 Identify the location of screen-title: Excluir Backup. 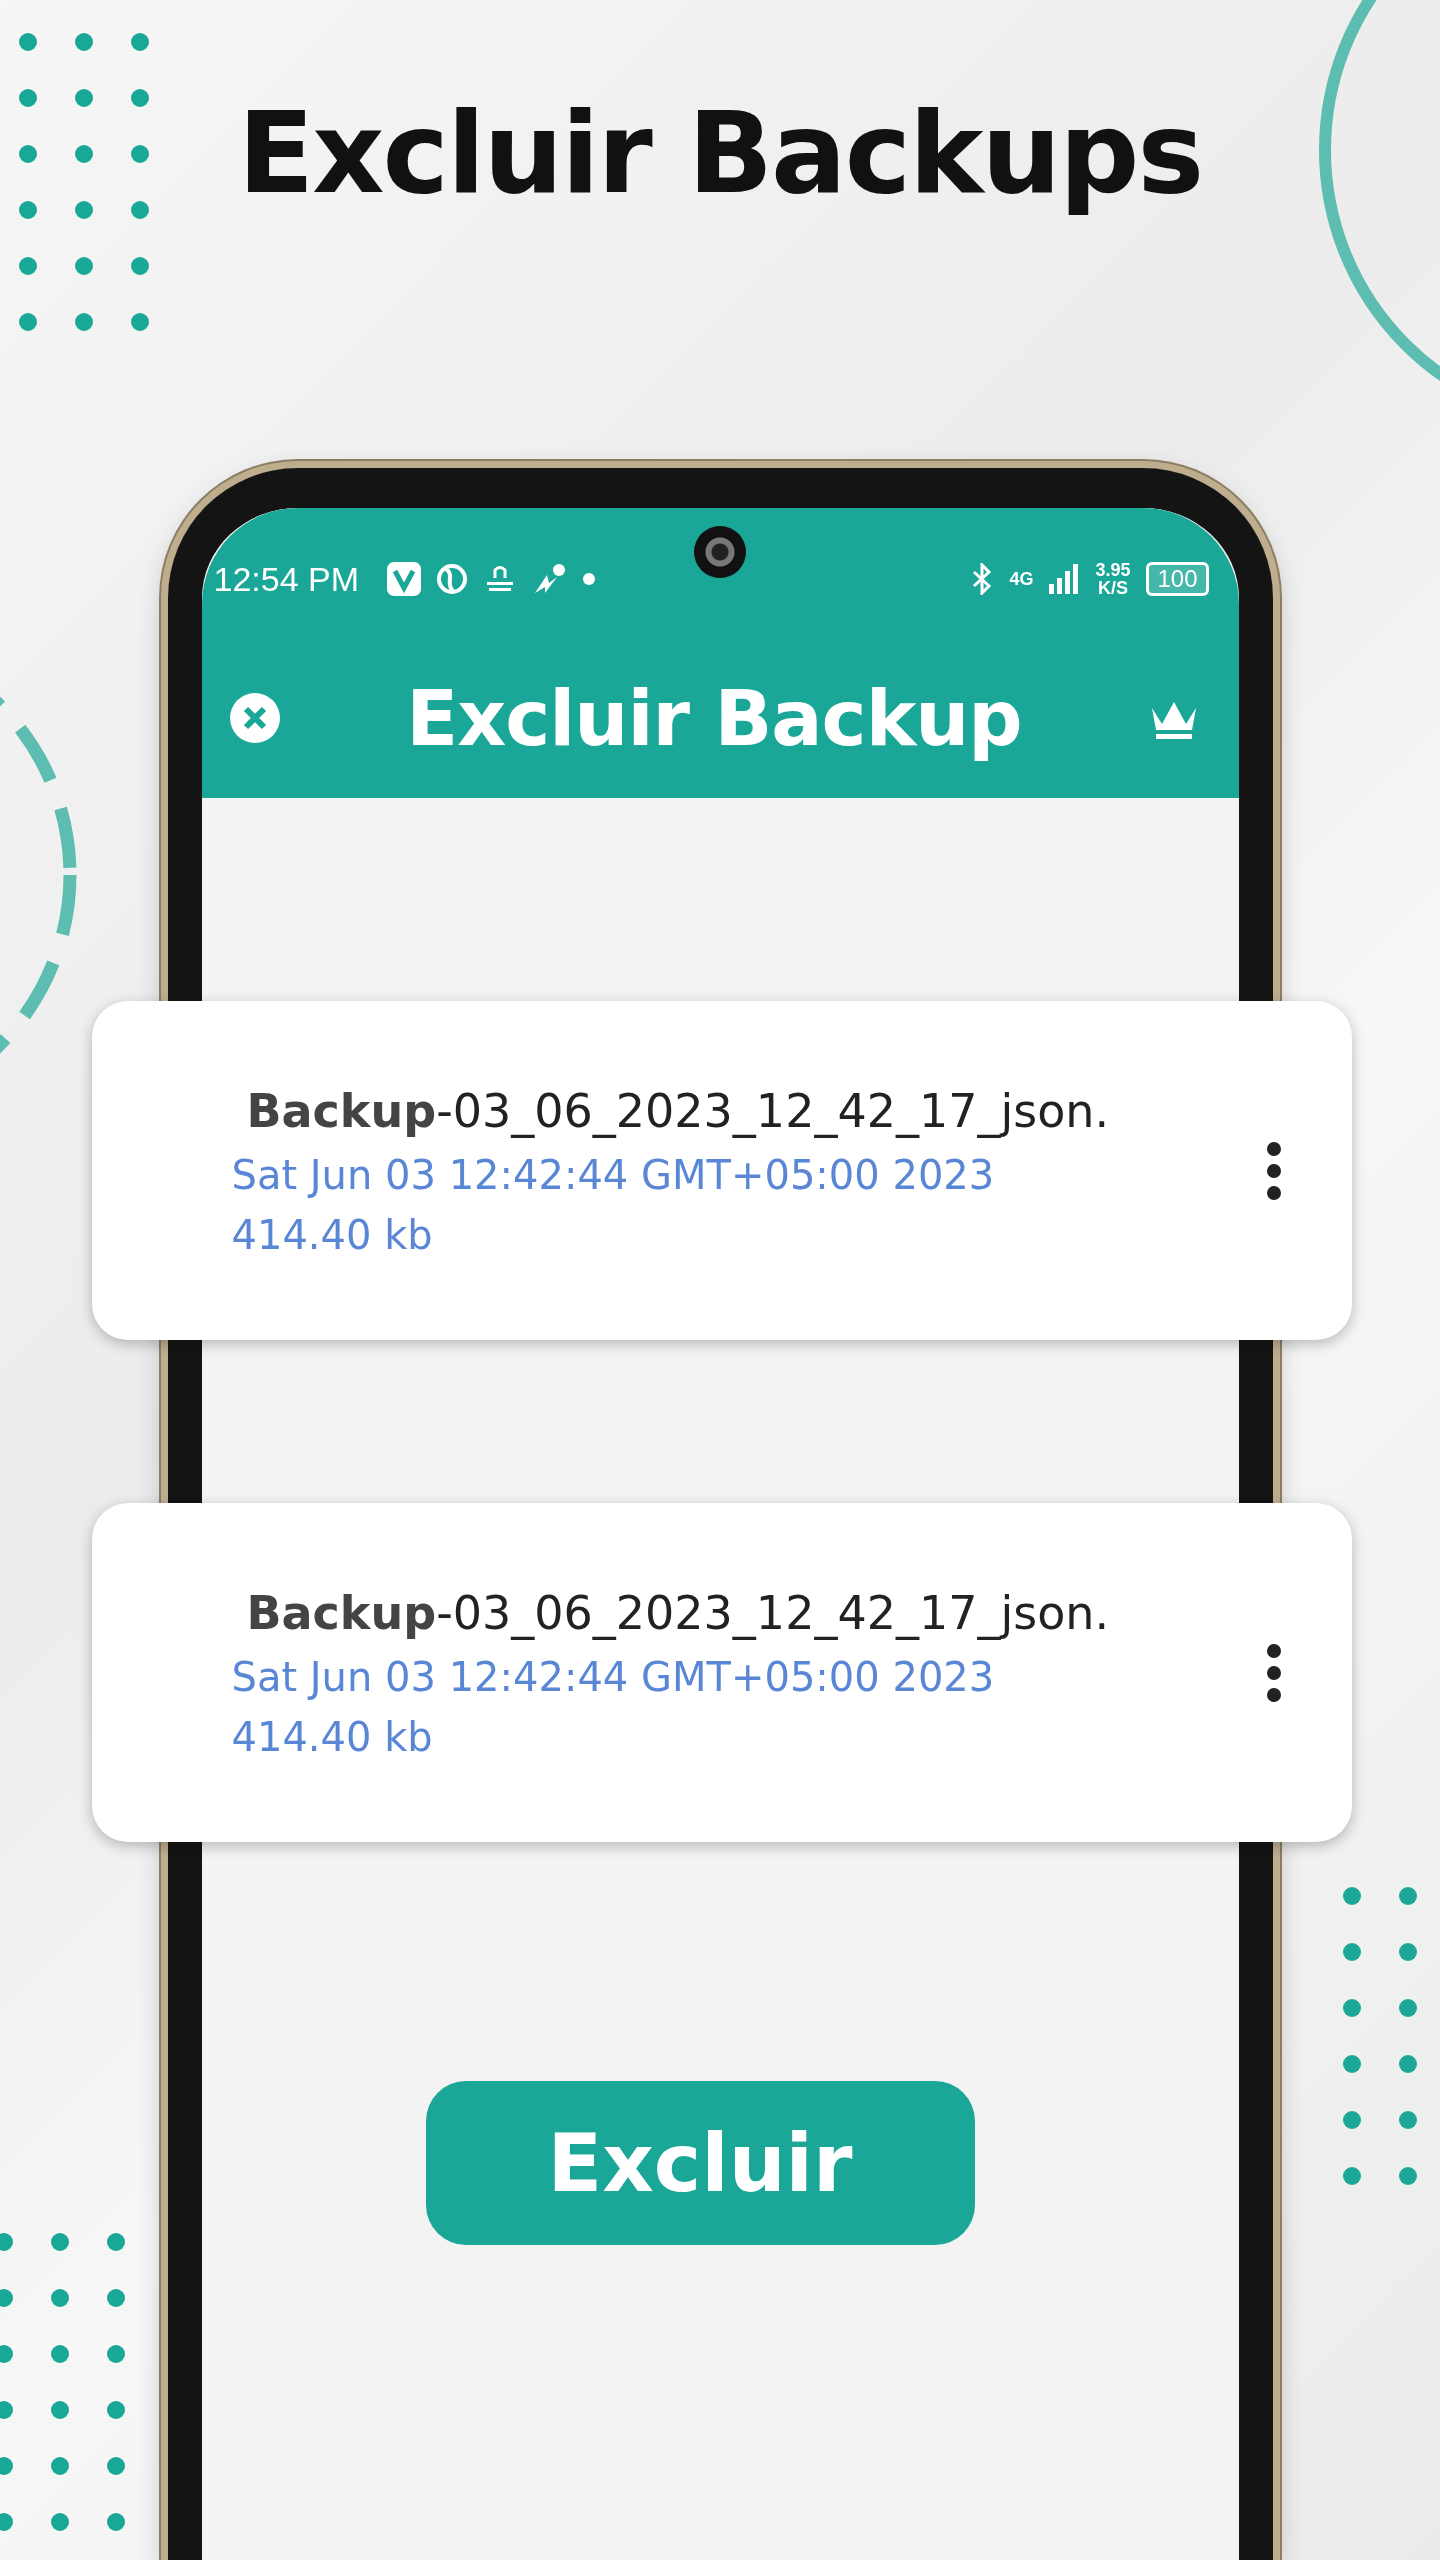
(714, 718).